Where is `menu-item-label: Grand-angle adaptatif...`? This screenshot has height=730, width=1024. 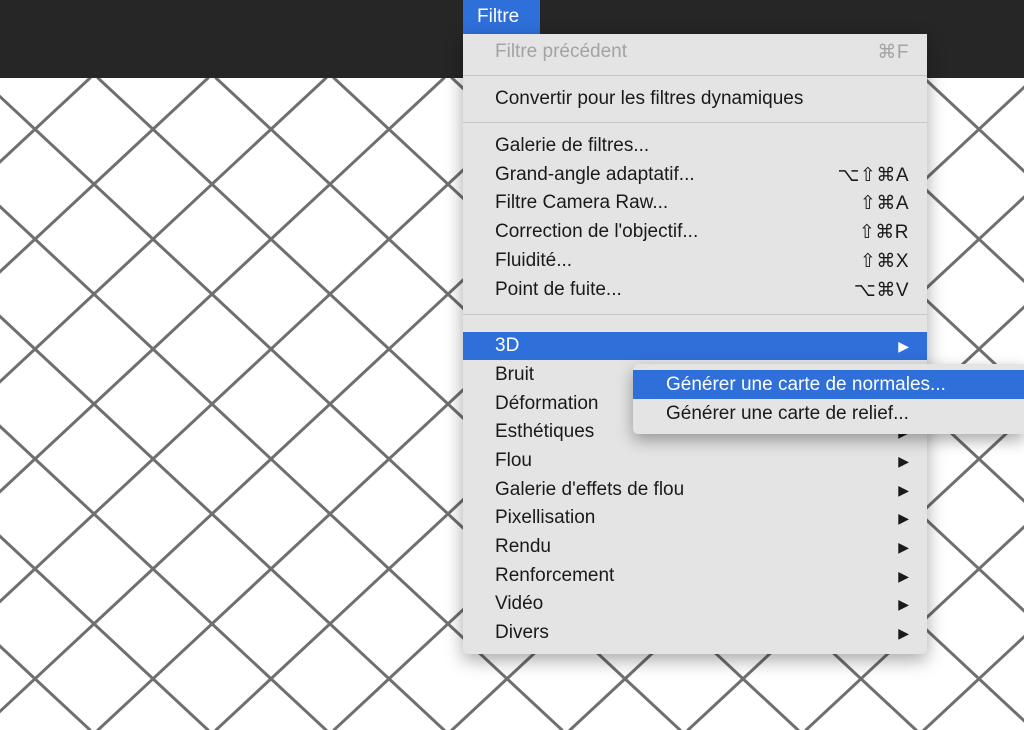
menu-item-label: Grand-angle adaptatif... is located at coordinates (595, 174).